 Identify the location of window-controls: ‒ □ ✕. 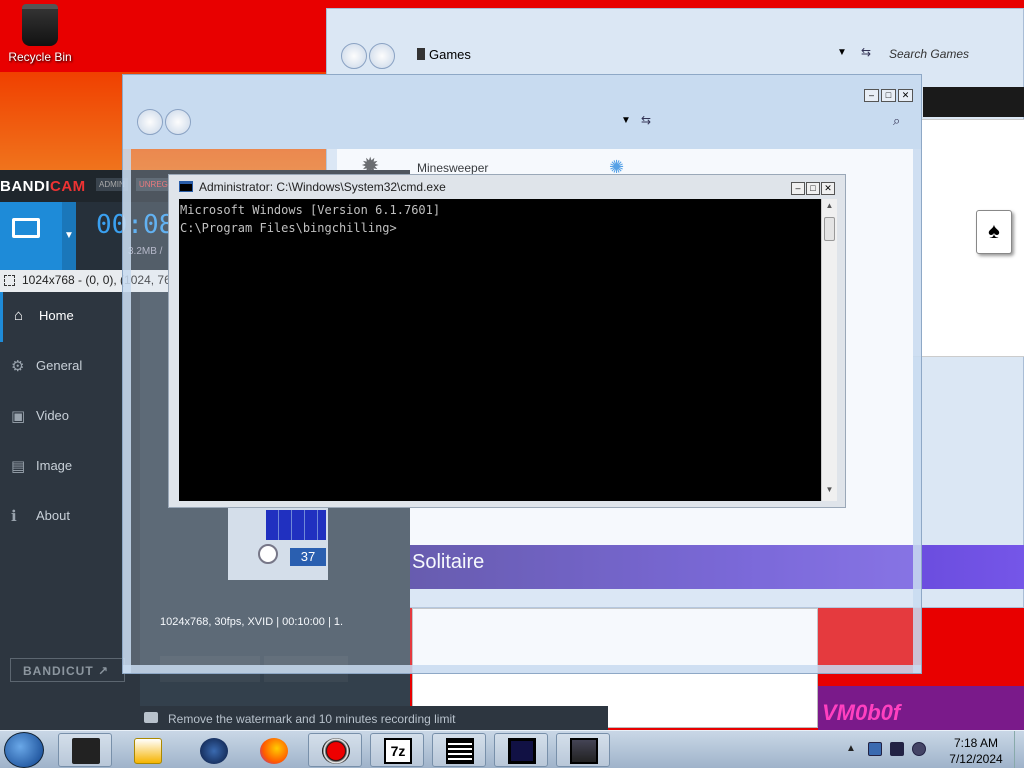
(887, 94).